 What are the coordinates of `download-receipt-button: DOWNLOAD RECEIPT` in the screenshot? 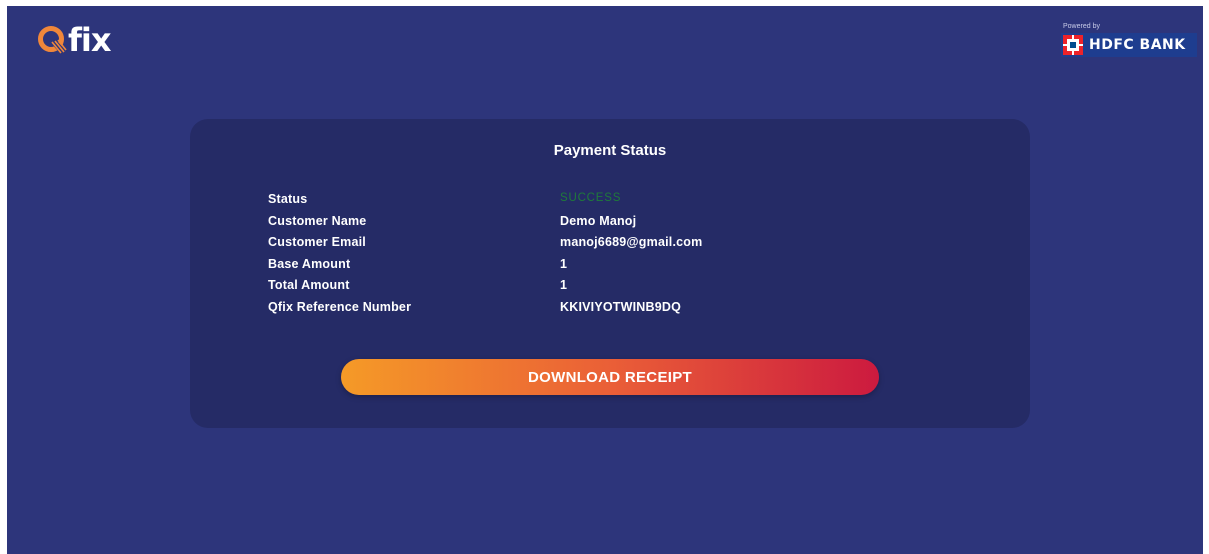 It's located at (610, 377).